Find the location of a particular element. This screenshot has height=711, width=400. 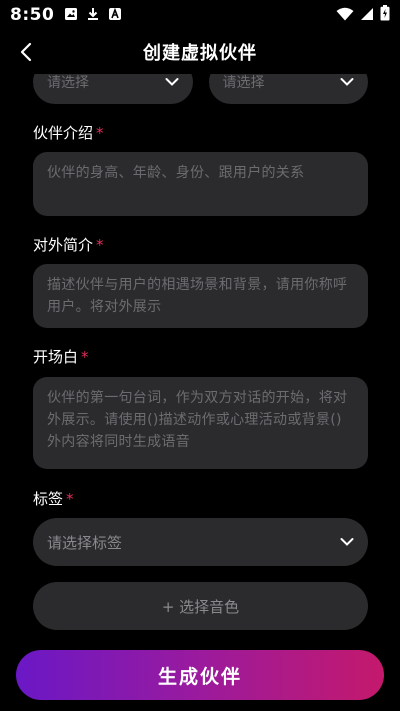

generate-partner-button: 生成伙伴 is located at coordinates (200, 675).